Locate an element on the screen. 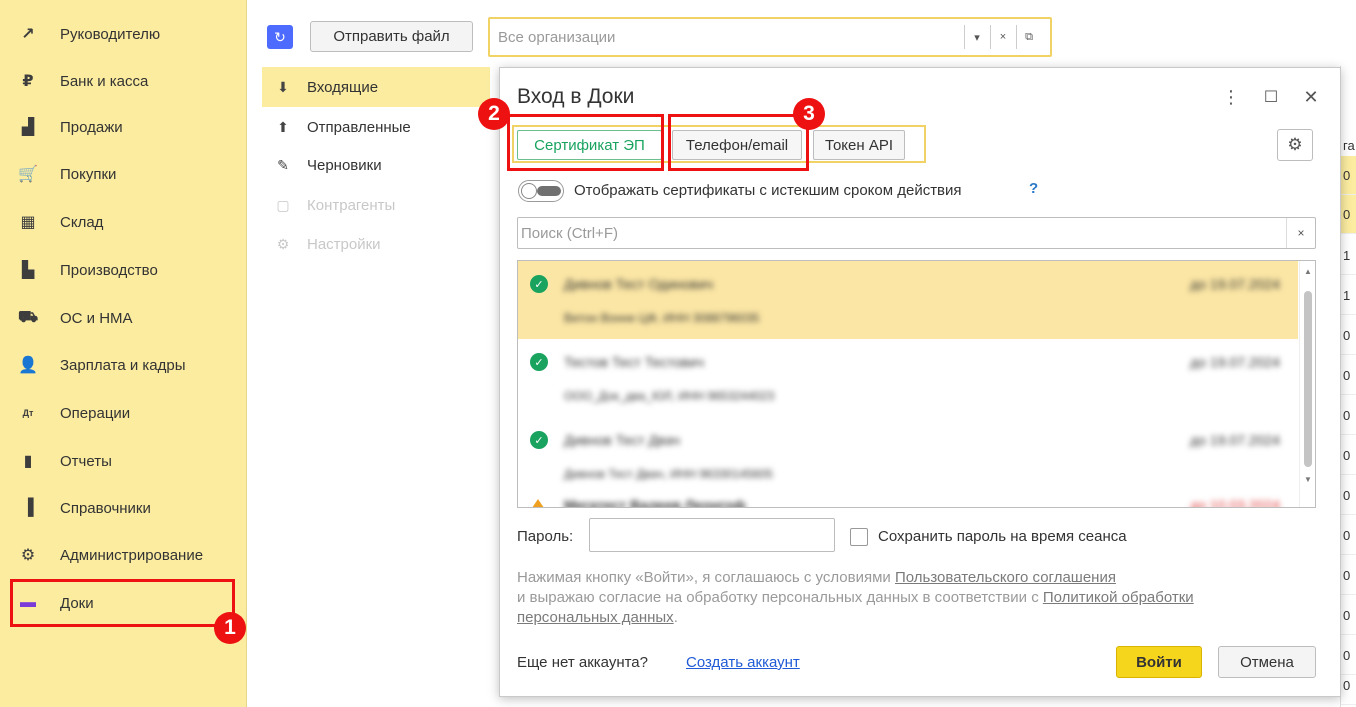  sidebar-item-label: Производство is located at coordinates (109, 270).